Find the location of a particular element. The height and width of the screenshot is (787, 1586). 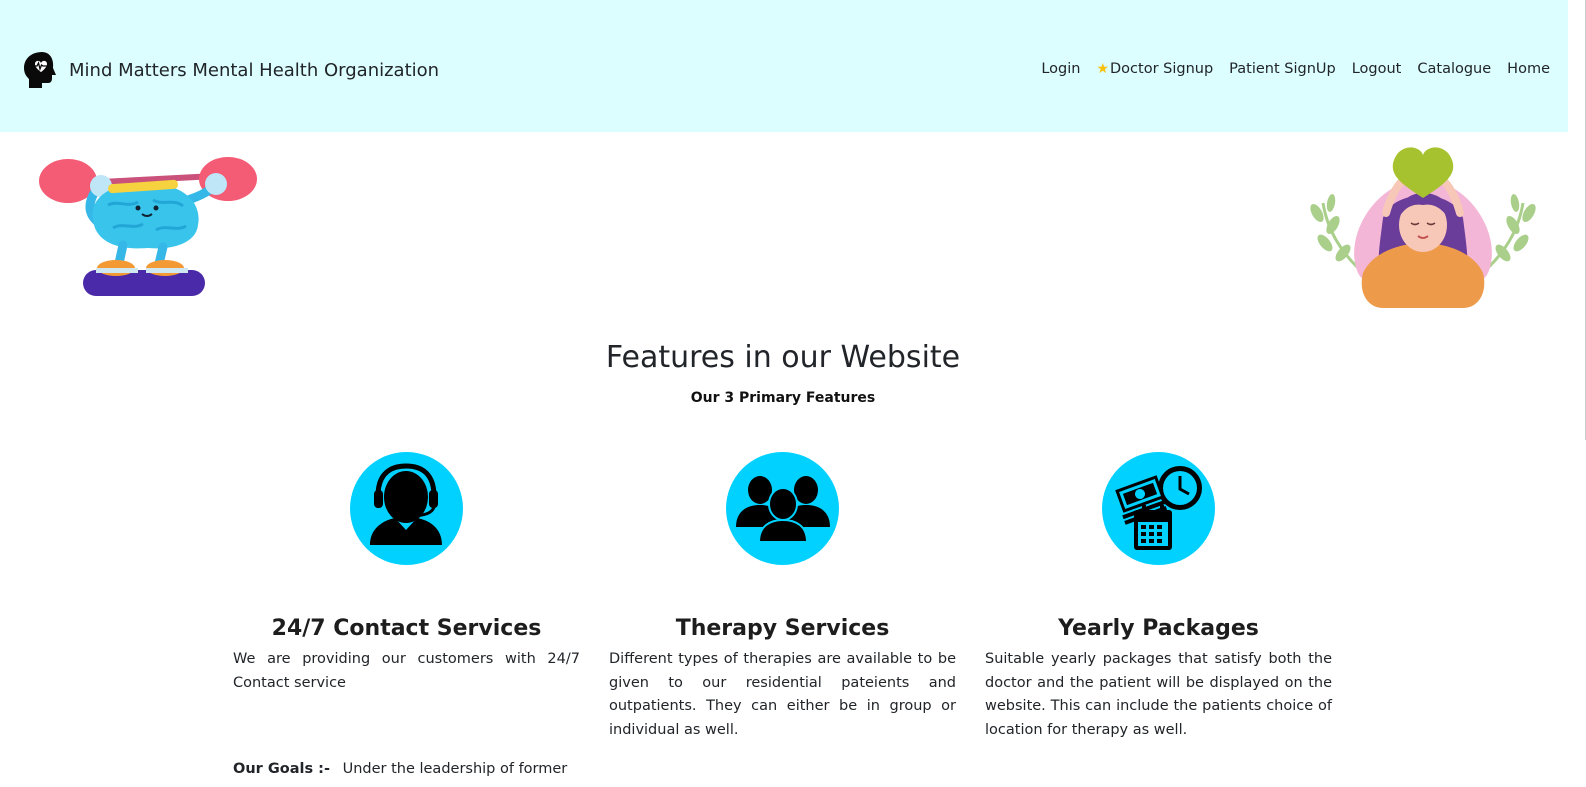

nav-logout-link: Logout is located at coordinates (1377, 69).